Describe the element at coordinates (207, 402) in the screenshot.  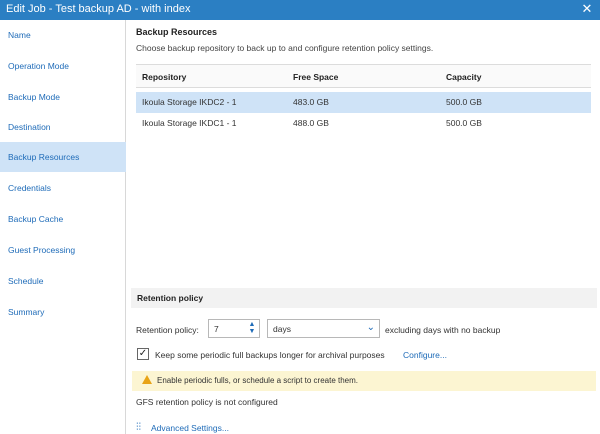
I see `gfs-status-text: GFS retention policy is not configured` at that location.